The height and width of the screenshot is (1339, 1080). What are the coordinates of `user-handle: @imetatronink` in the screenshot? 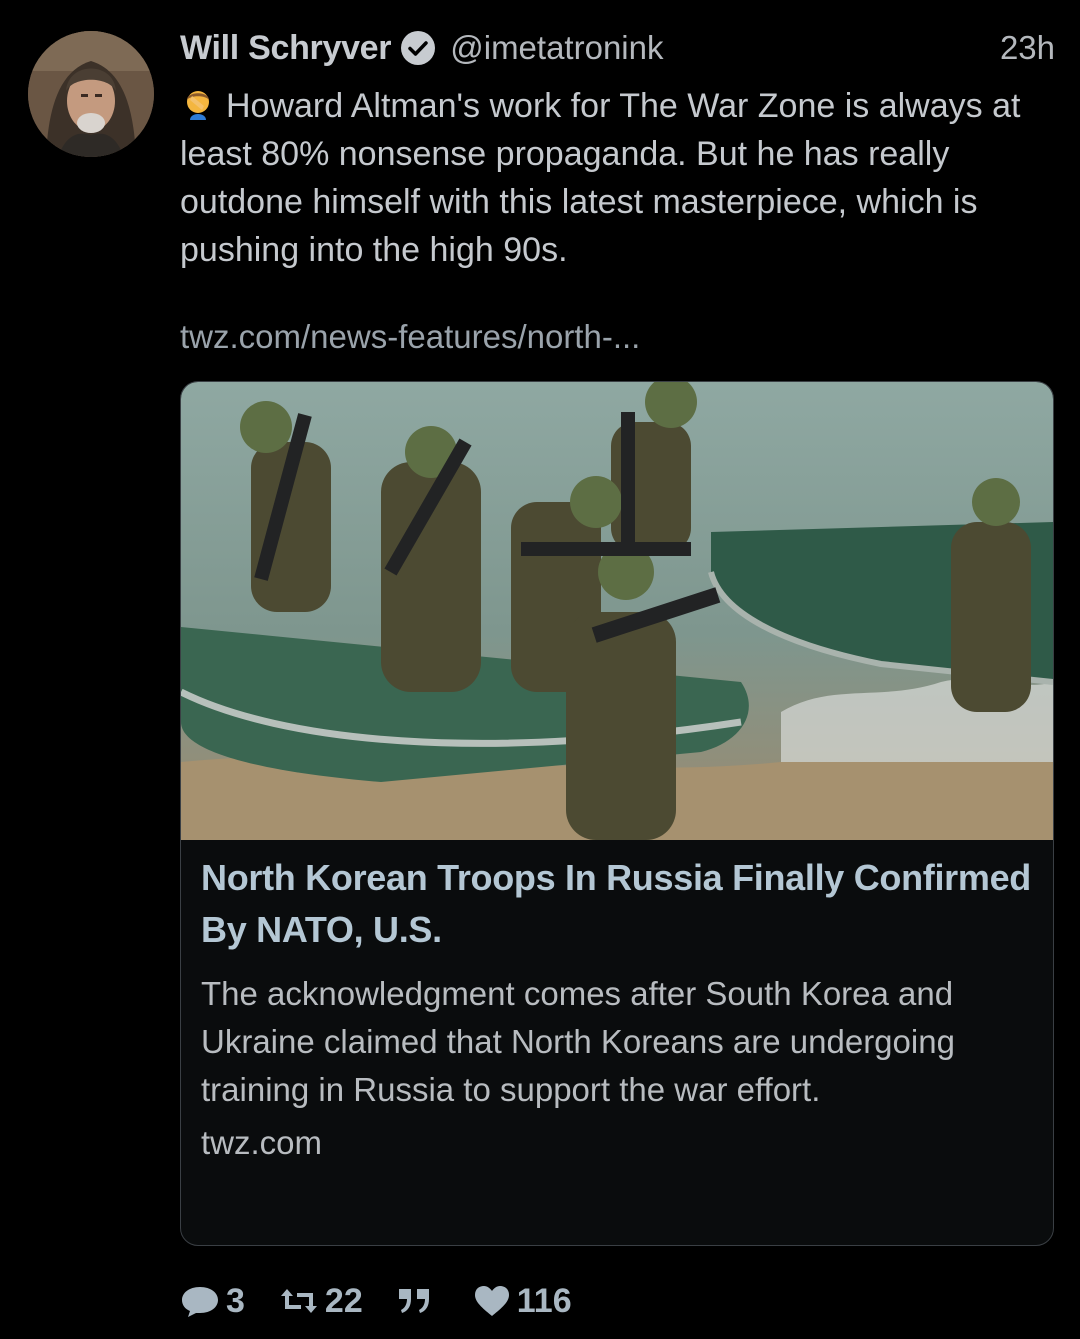 It's located at (556, 48).